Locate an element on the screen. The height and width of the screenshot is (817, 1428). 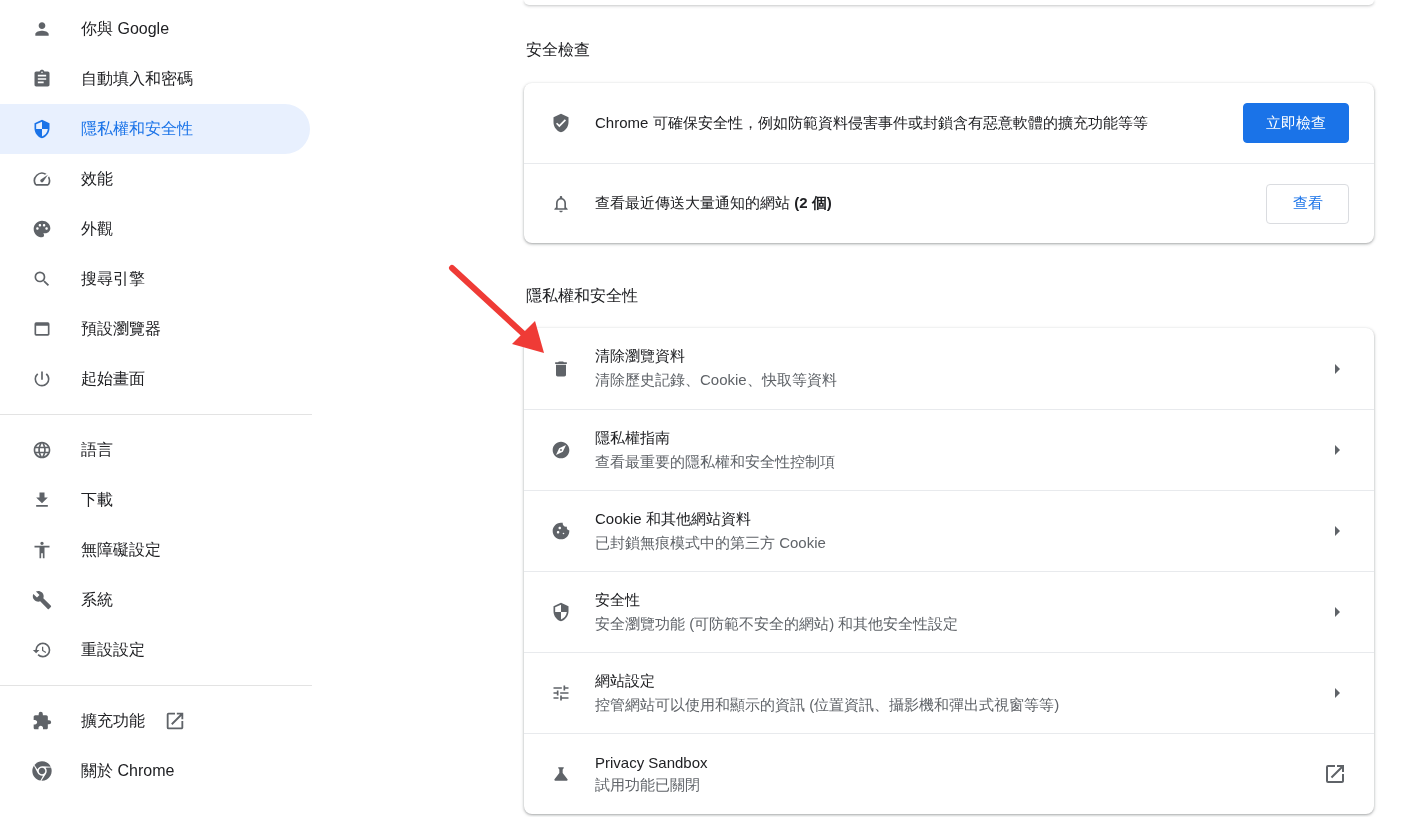
row-subtitle: 安全瀏覽功能 (可防範不安全的網站) 和其他安全性設定 is located at coordinates (777, 624).